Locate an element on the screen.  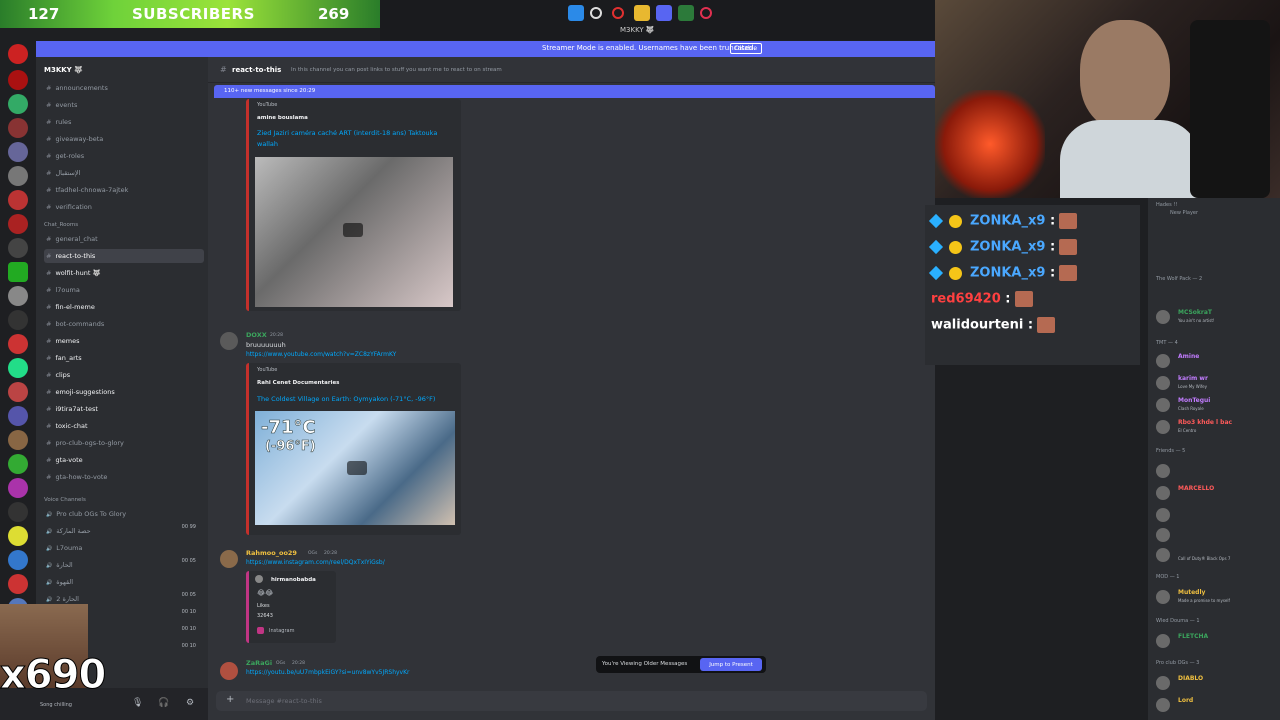
voice-channel-item: 🔊 القهوة is located at coordinates (124, 582).